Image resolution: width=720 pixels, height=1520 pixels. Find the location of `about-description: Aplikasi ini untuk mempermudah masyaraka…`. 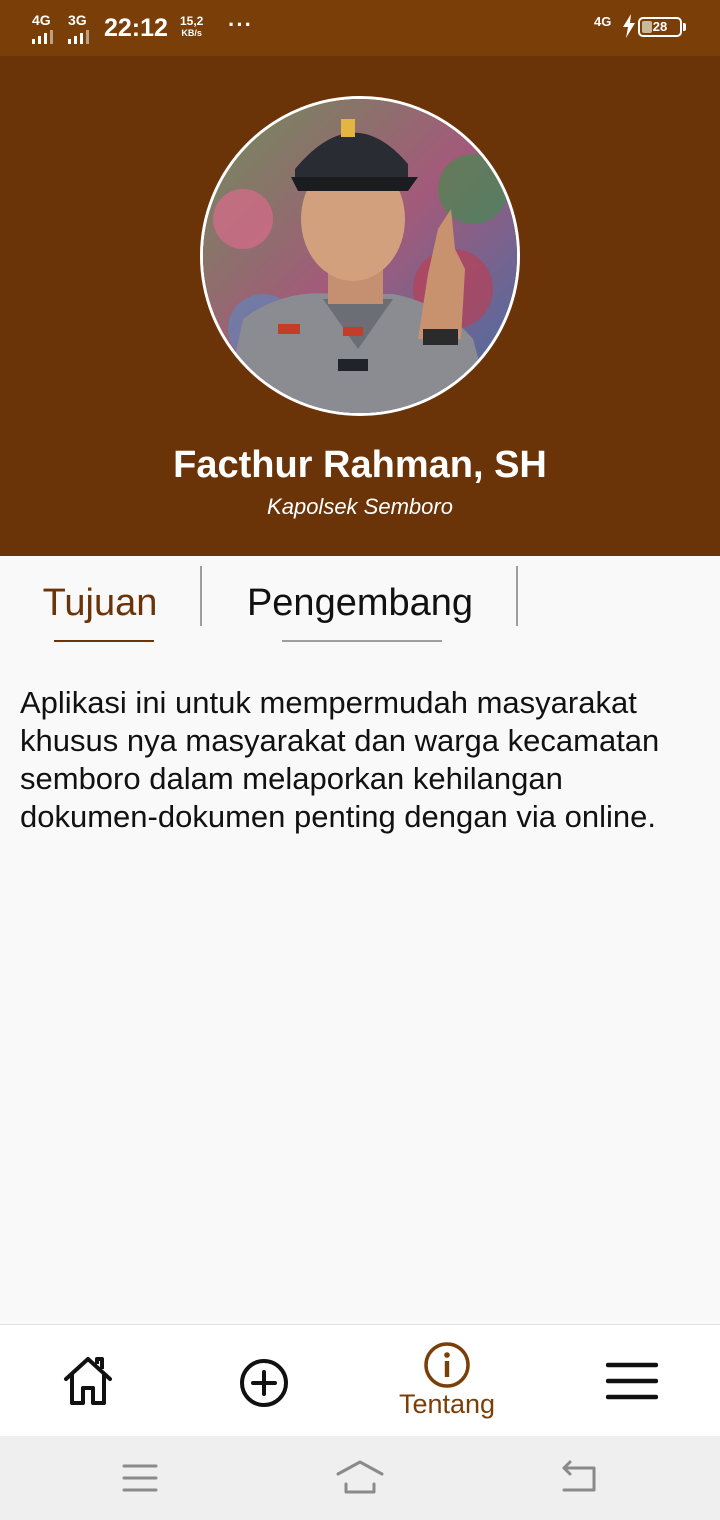

about-description: Aplikasi ini untuk mempermudah masyaraka… is located at coordinates (340, 759).